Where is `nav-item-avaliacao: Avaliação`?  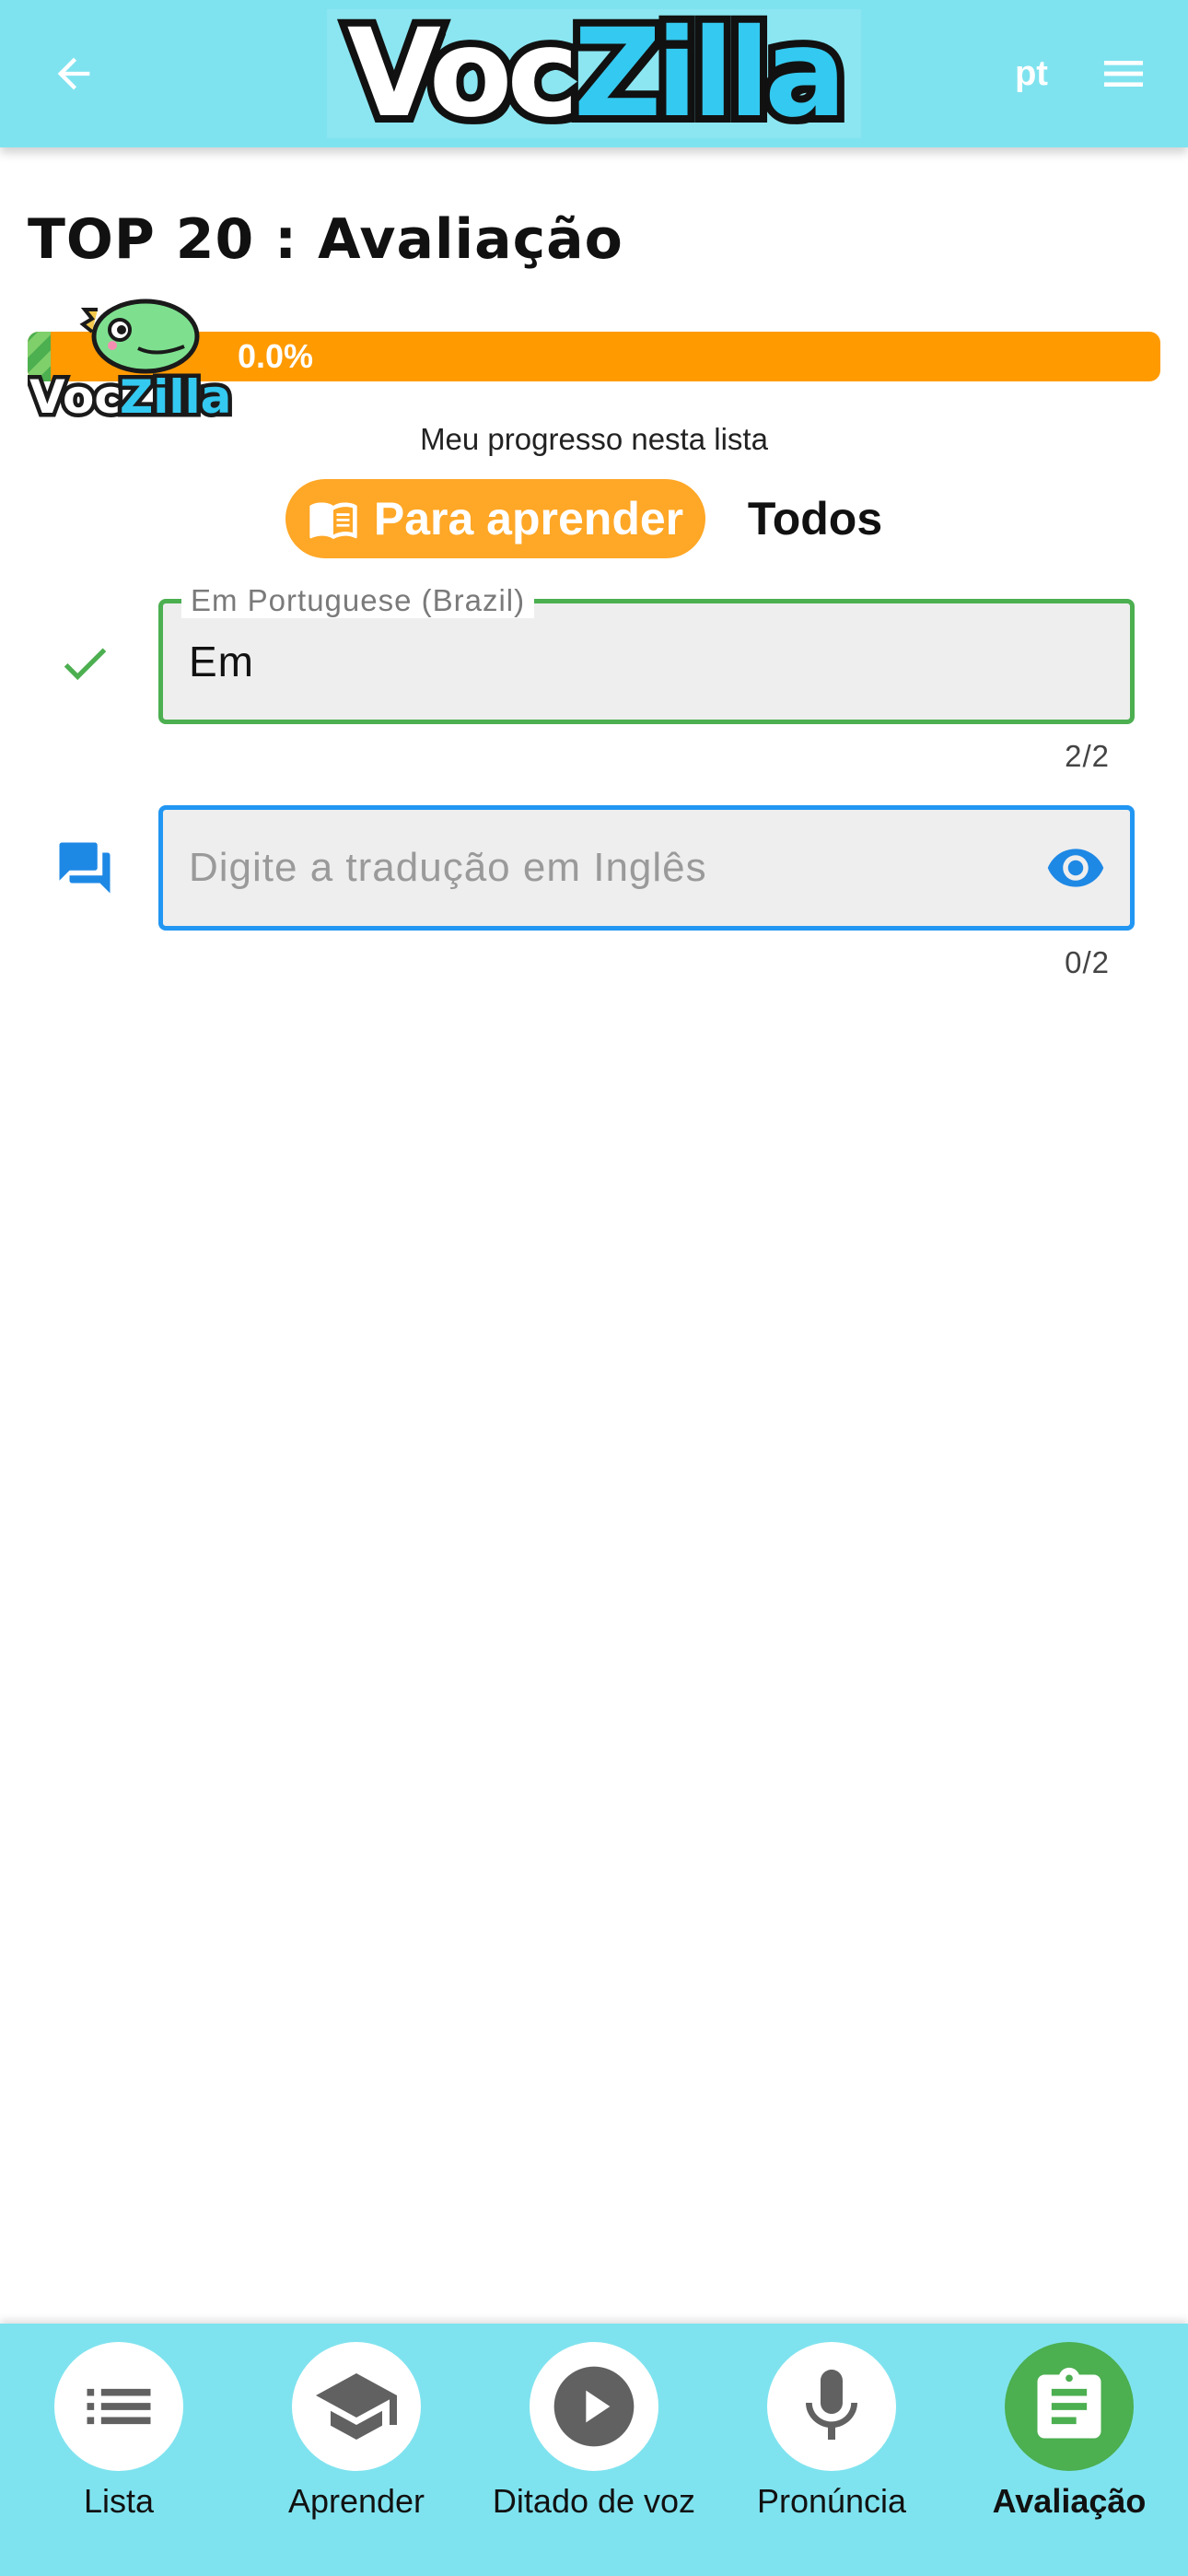 nav-item-avaliacao: Avaliação is located at coordinates (1069, 2450).